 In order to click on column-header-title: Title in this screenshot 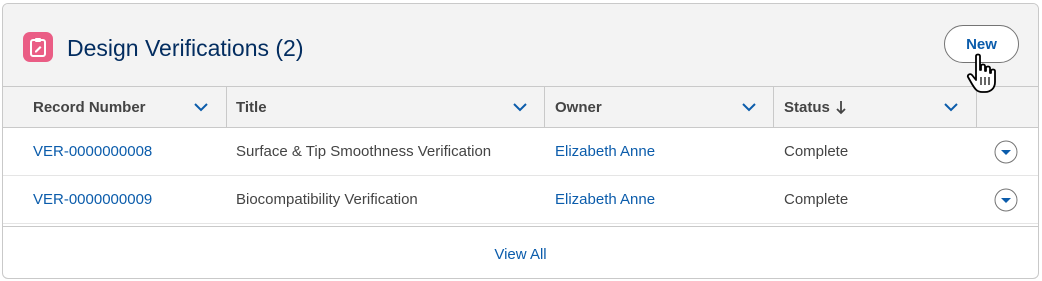, I will do `click(251, 107)`.